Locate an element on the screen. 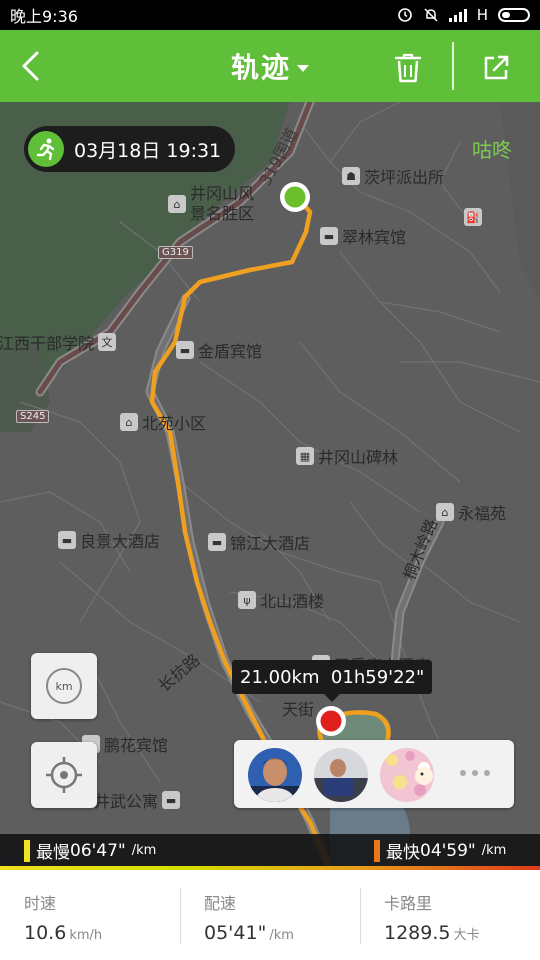 This screenshot has width=540, height=960. fast-pace-marker is located at coordinates (377, 850).